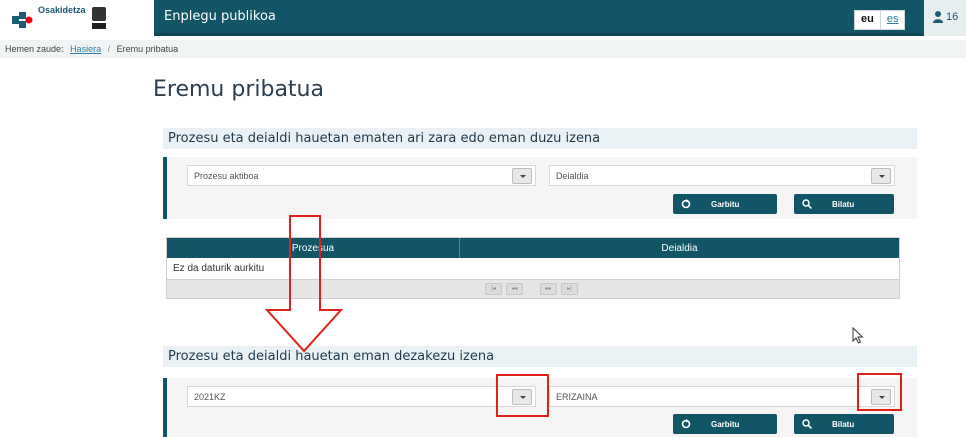 The image size is (966, 437). What do you see at coordinates (220, 16) in the screenshot?
I see `app-title: Enplegu publikoa` at bounding box center [220, 16].